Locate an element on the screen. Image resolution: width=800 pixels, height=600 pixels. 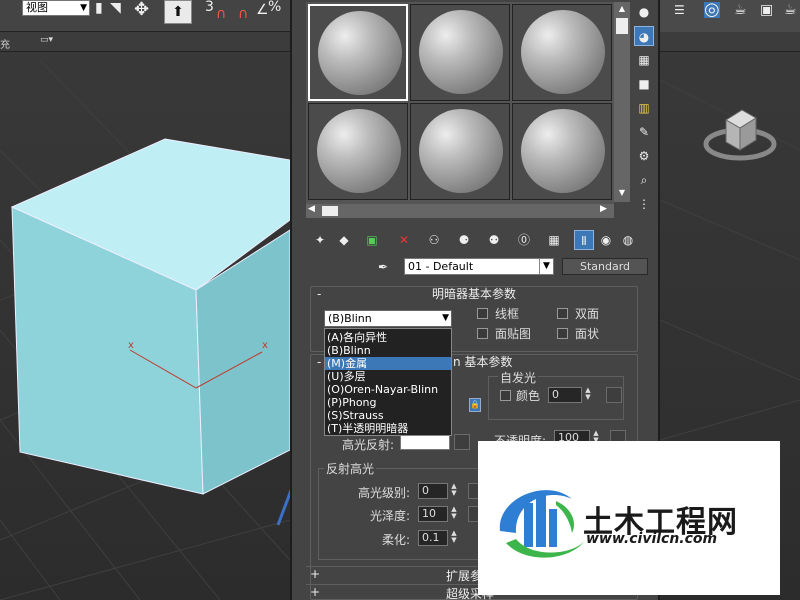
slots-horizontal-scrollbar: ◀ ▶ is located at coordinates (460, 211).